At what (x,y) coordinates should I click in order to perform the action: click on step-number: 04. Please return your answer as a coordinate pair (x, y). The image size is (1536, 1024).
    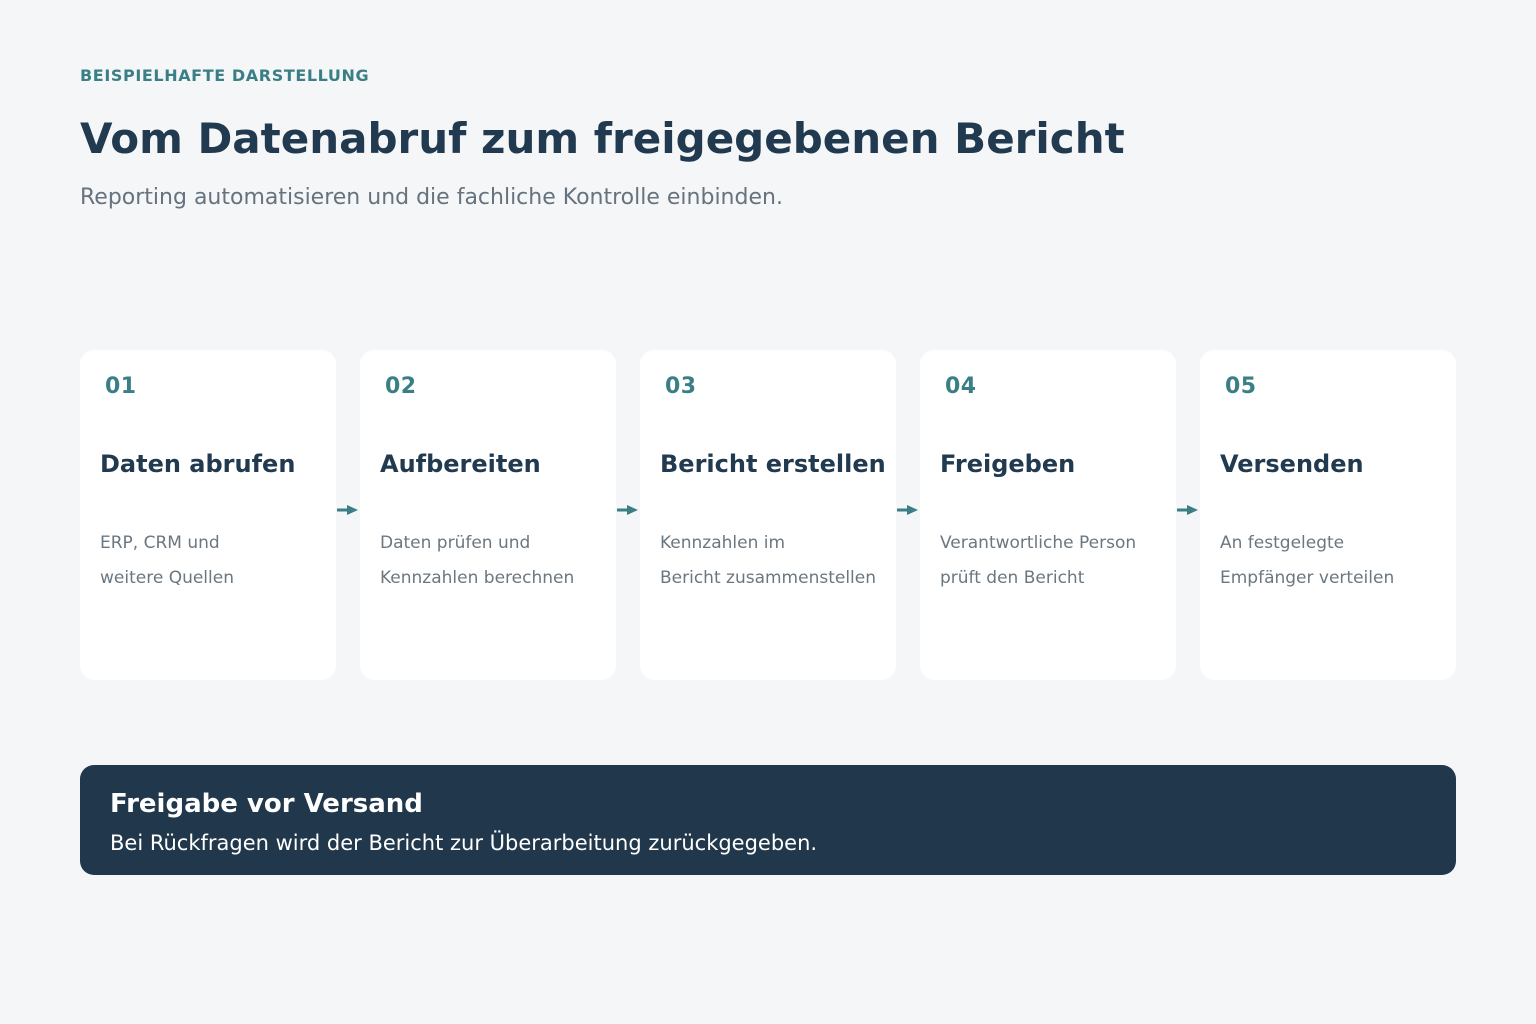
    Looking at the image, I should click on (961, 386).